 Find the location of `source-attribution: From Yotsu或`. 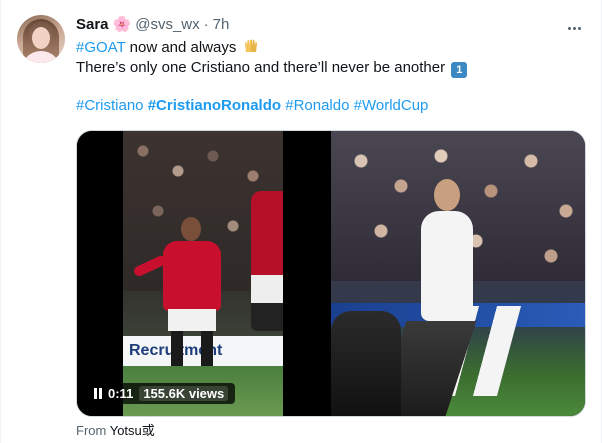

source-attribution: From Yotsu或 is located at coordinates (115, 429).